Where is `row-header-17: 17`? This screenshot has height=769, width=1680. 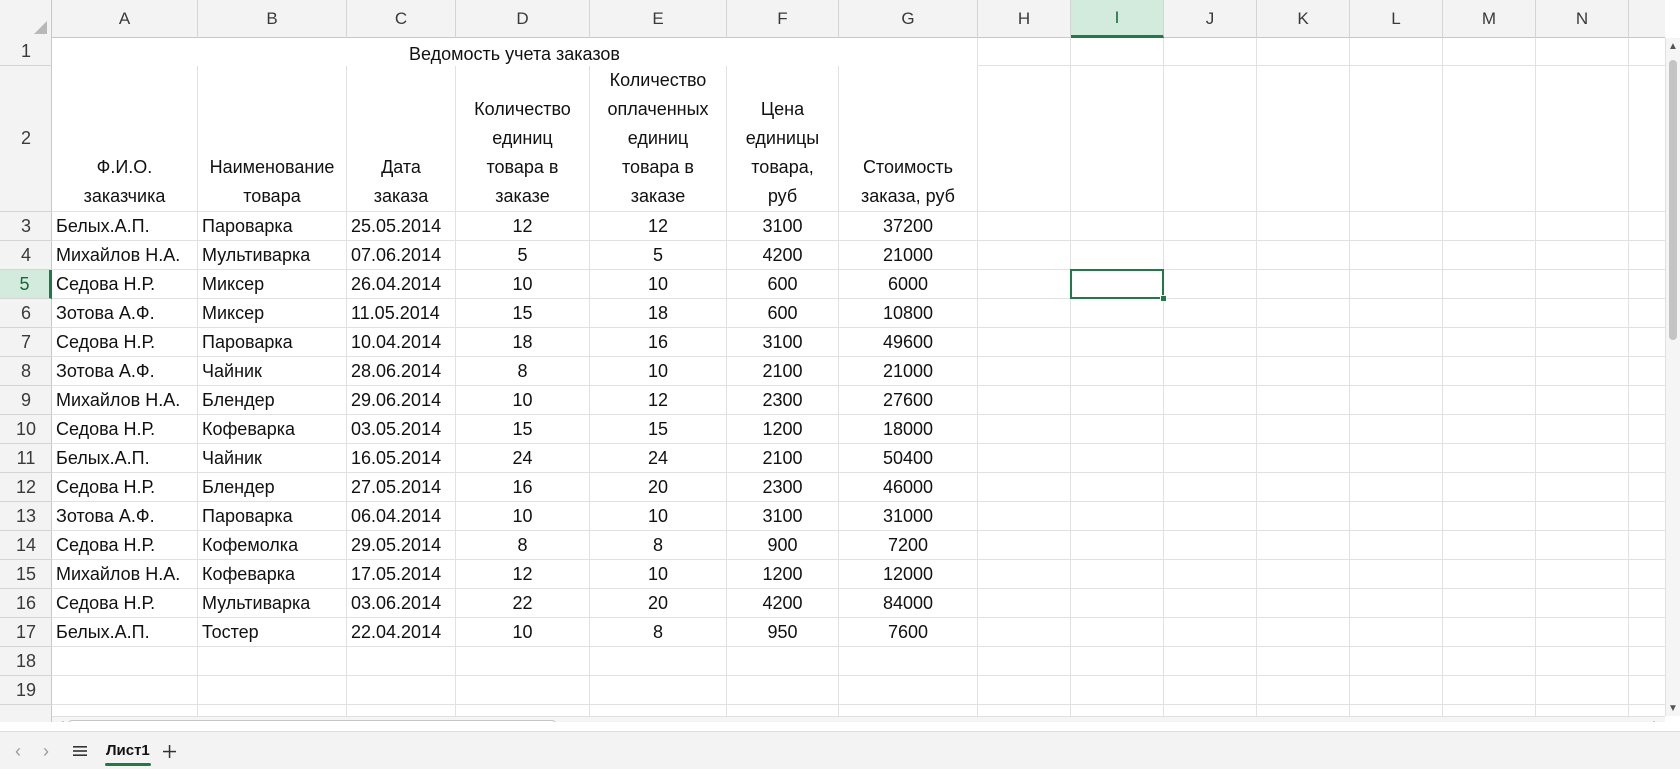 row-header-17: 17 is located at coordinates (26, 632).